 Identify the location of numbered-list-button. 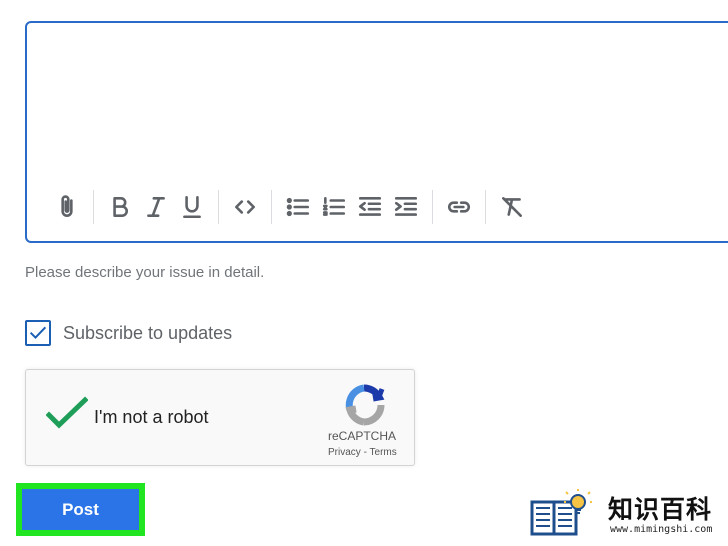
(334, 207).